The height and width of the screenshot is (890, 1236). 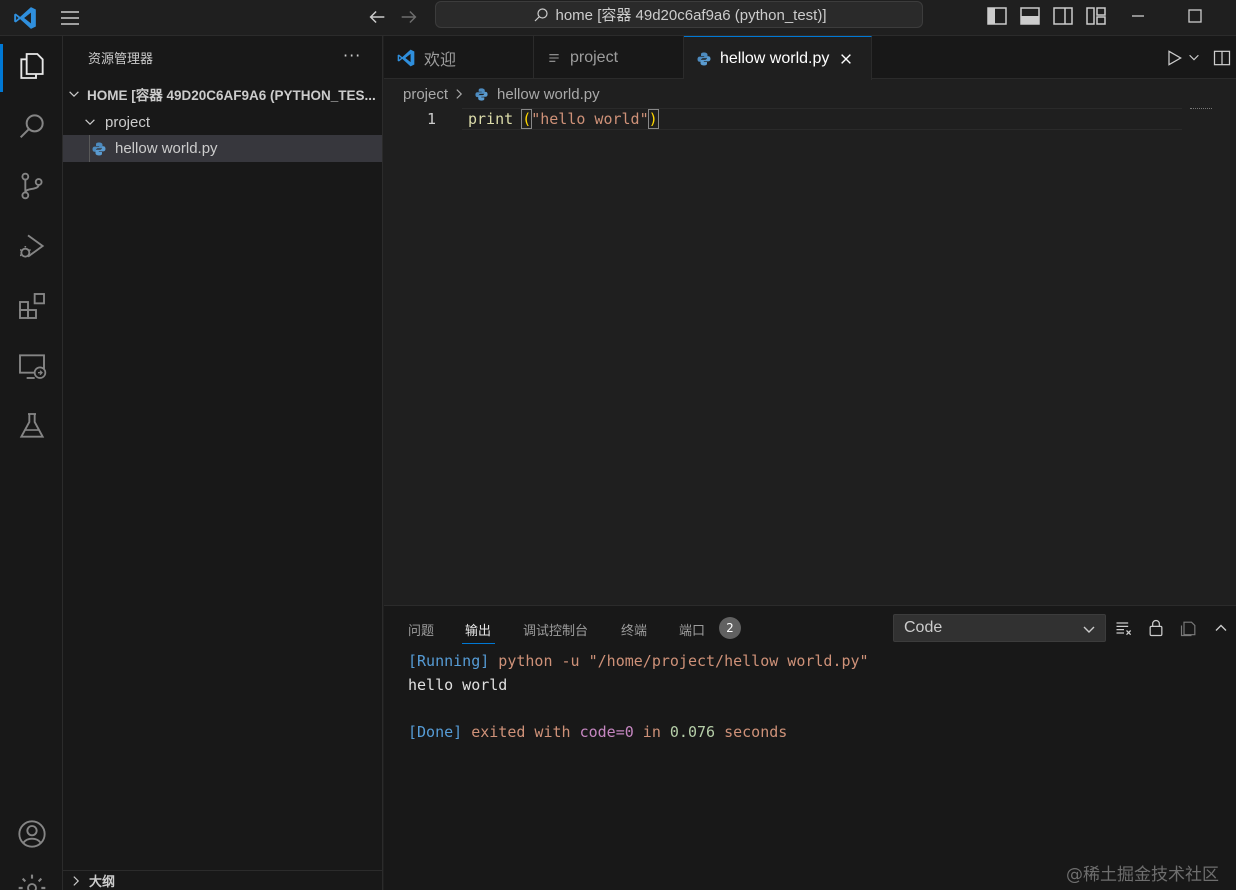 I want to click on outline-section: 大纲, so click(x=222, y=880).